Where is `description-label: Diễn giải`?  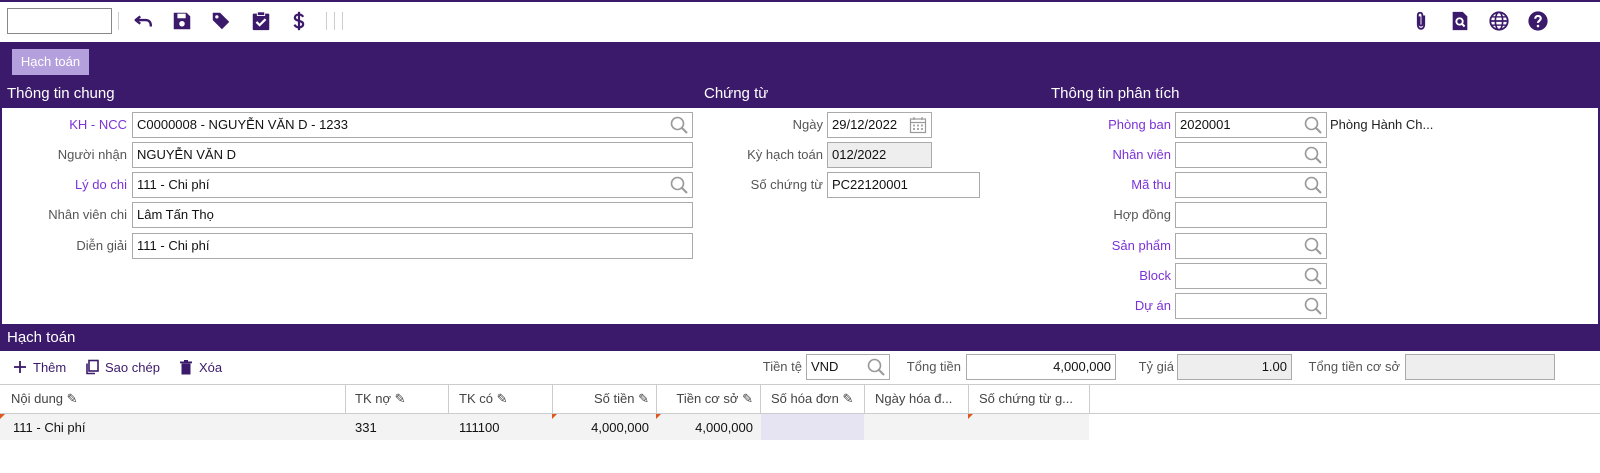
description-label: Diễn giải is located at coordinates (101, 245).